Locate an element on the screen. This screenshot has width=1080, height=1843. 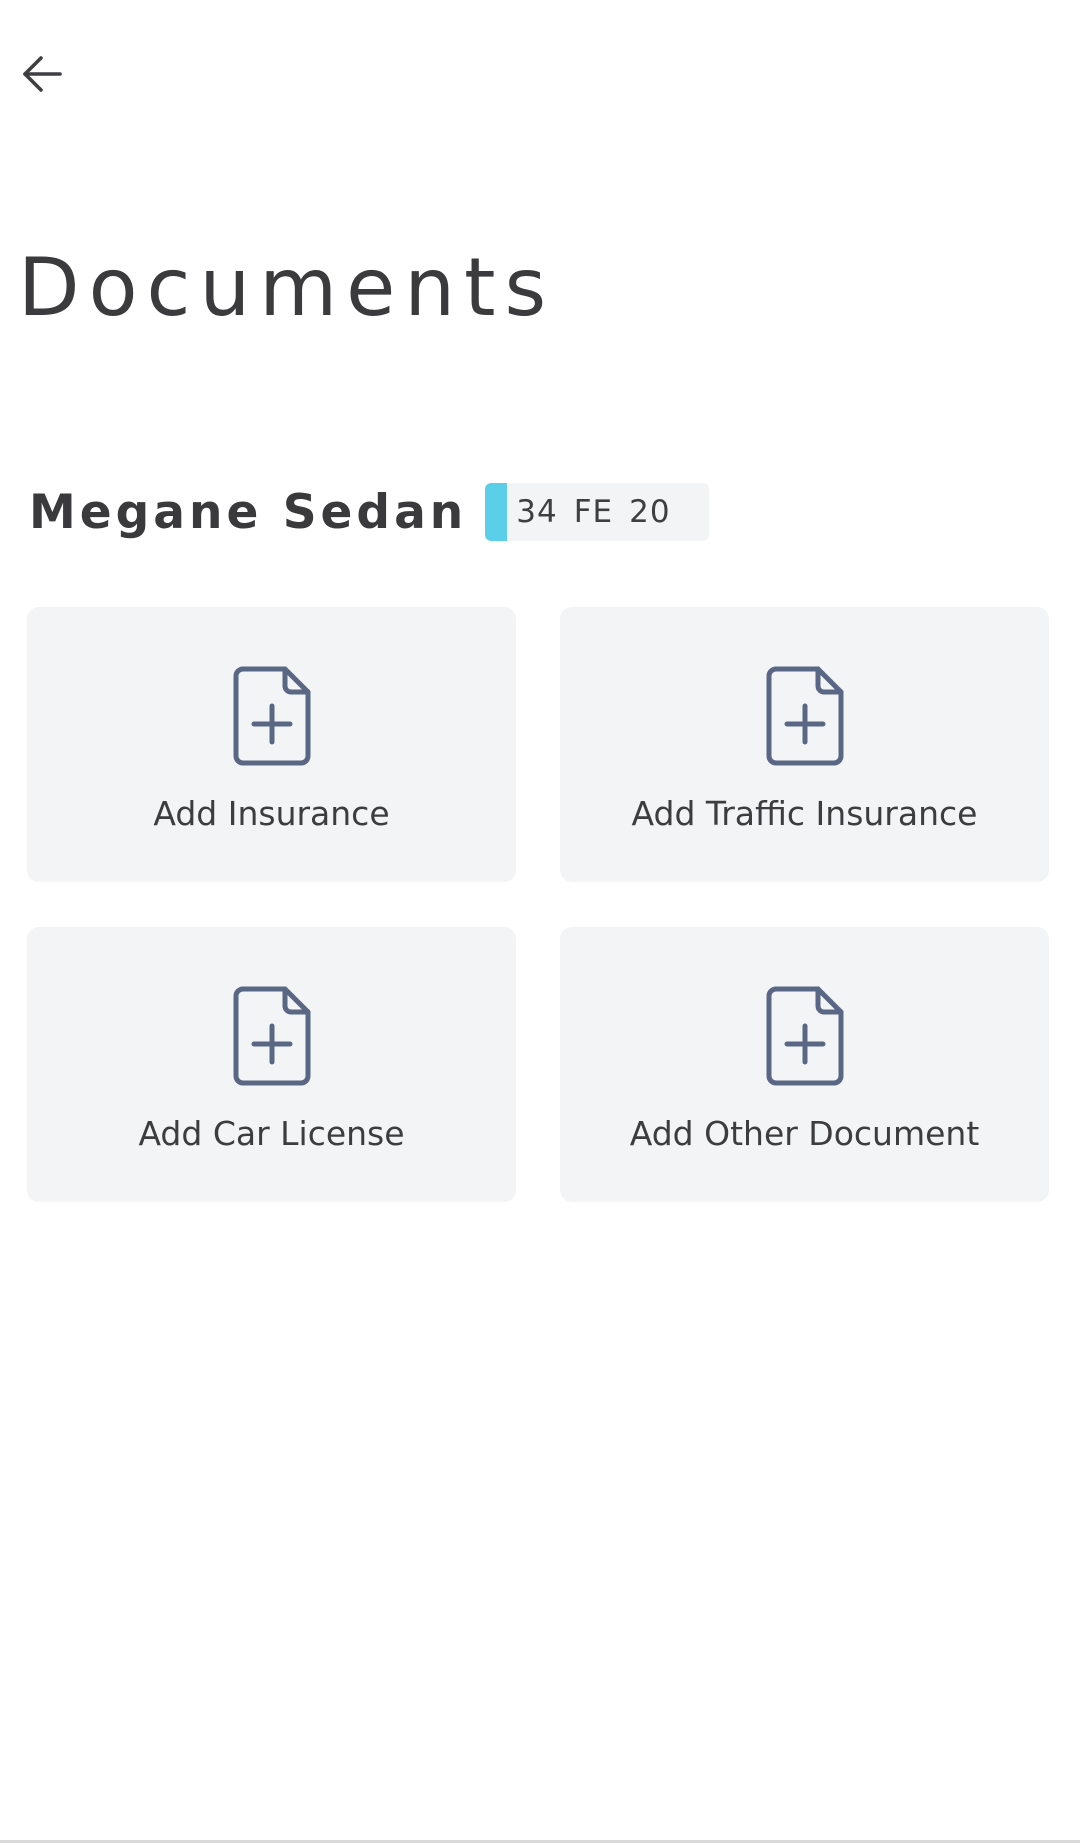
plate-part-digits: 20 is located at coordinates (650, 512).